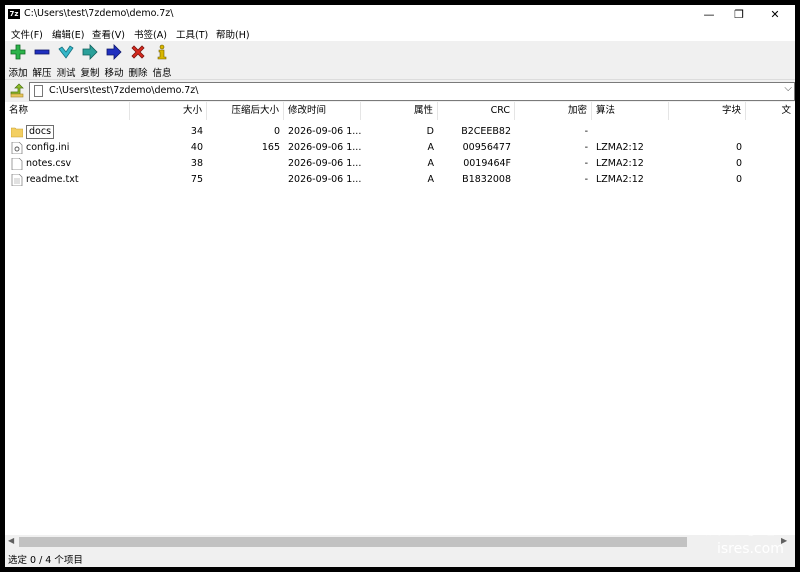 The height and width of the screenshot is (572, 800). I want to click on info-button: 信息, so click(162, 61).